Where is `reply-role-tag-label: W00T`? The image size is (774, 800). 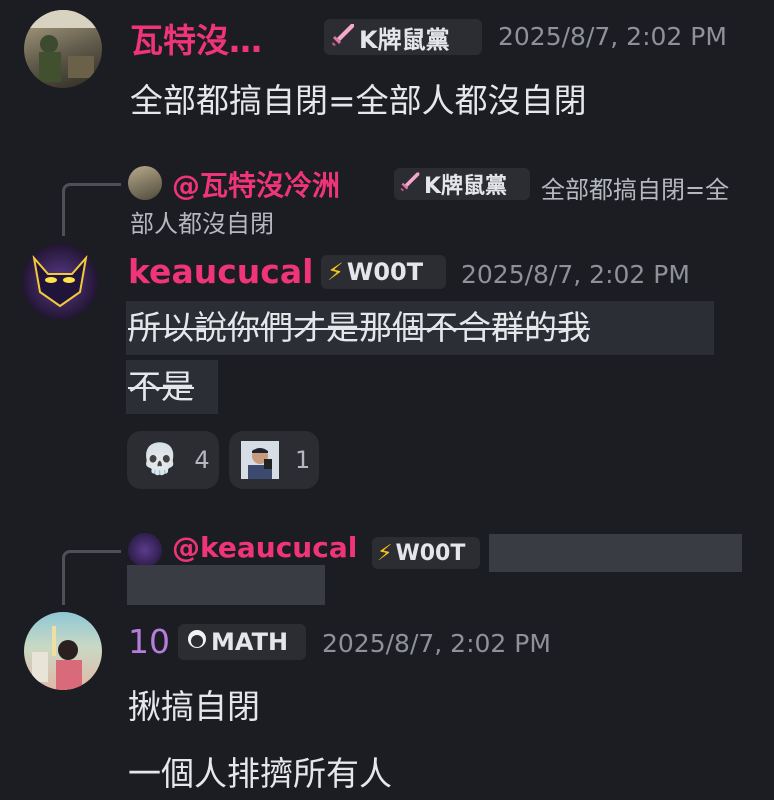
reply-role-tag-label: W00T is located at coordinates (430, 553).